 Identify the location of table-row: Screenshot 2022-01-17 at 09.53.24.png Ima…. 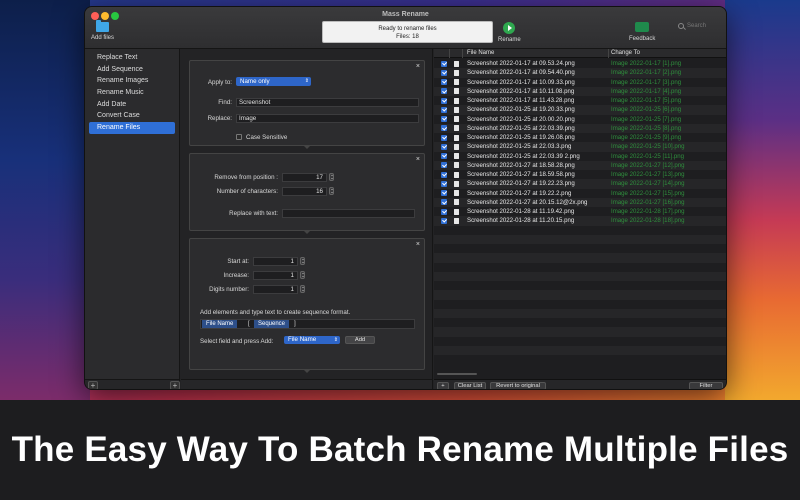
(580, 64).